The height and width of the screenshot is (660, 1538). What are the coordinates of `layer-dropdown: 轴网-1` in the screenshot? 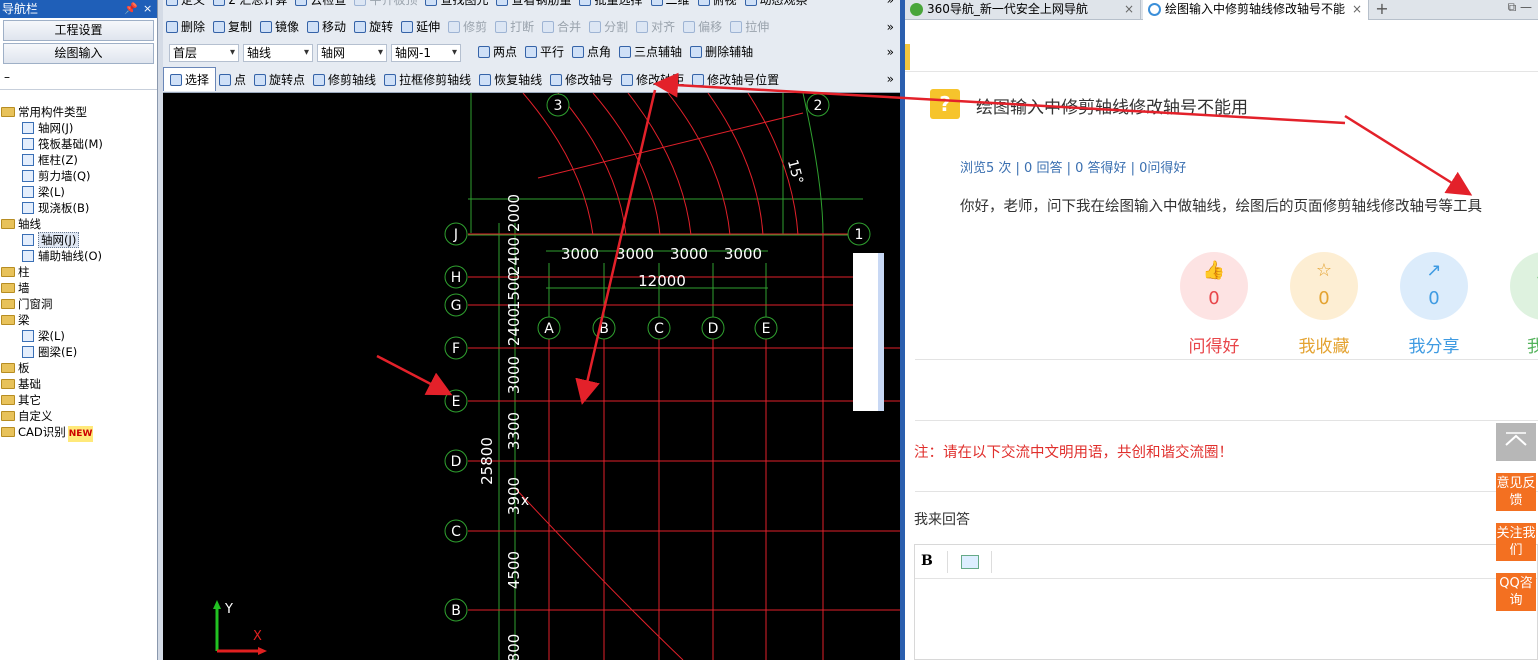 It's located at (426, 52).